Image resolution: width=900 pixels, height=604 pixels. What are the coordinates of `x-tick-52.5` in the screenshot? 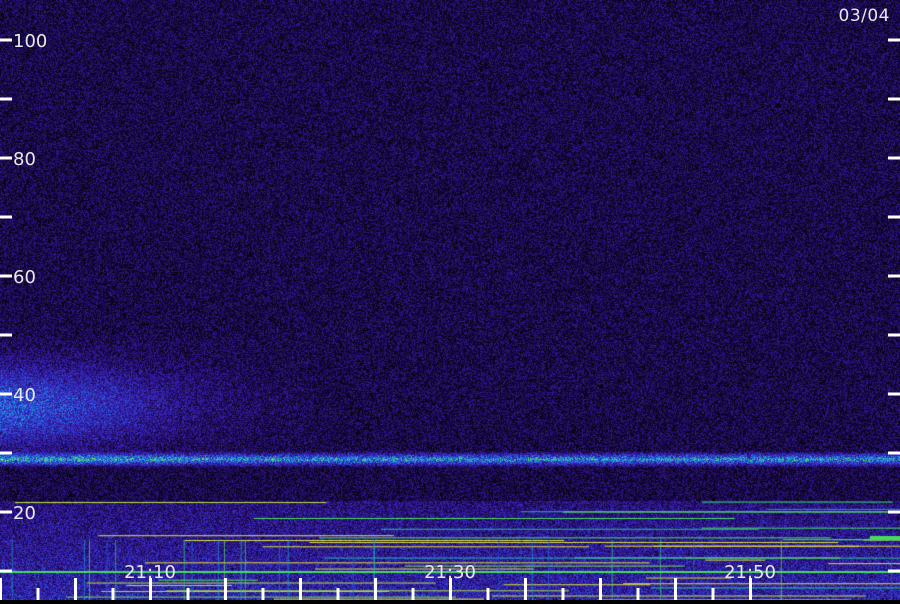 It's located at (638, 594).